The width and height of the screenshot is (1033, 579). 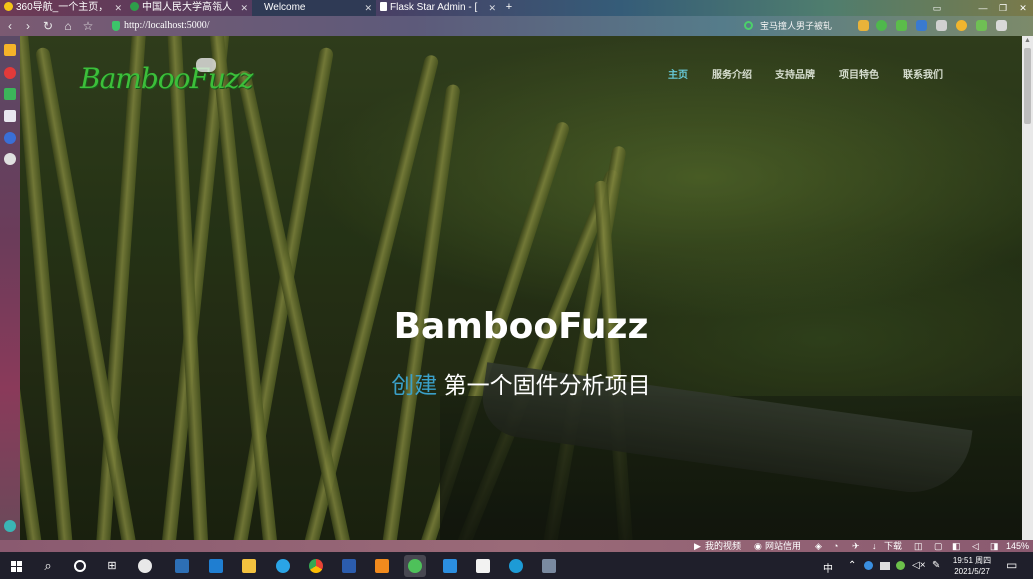 What do you see at coordinates (859, 73) in the screenshot?
I see `nav-features: 项目特色` at bounding box center [859, 73].